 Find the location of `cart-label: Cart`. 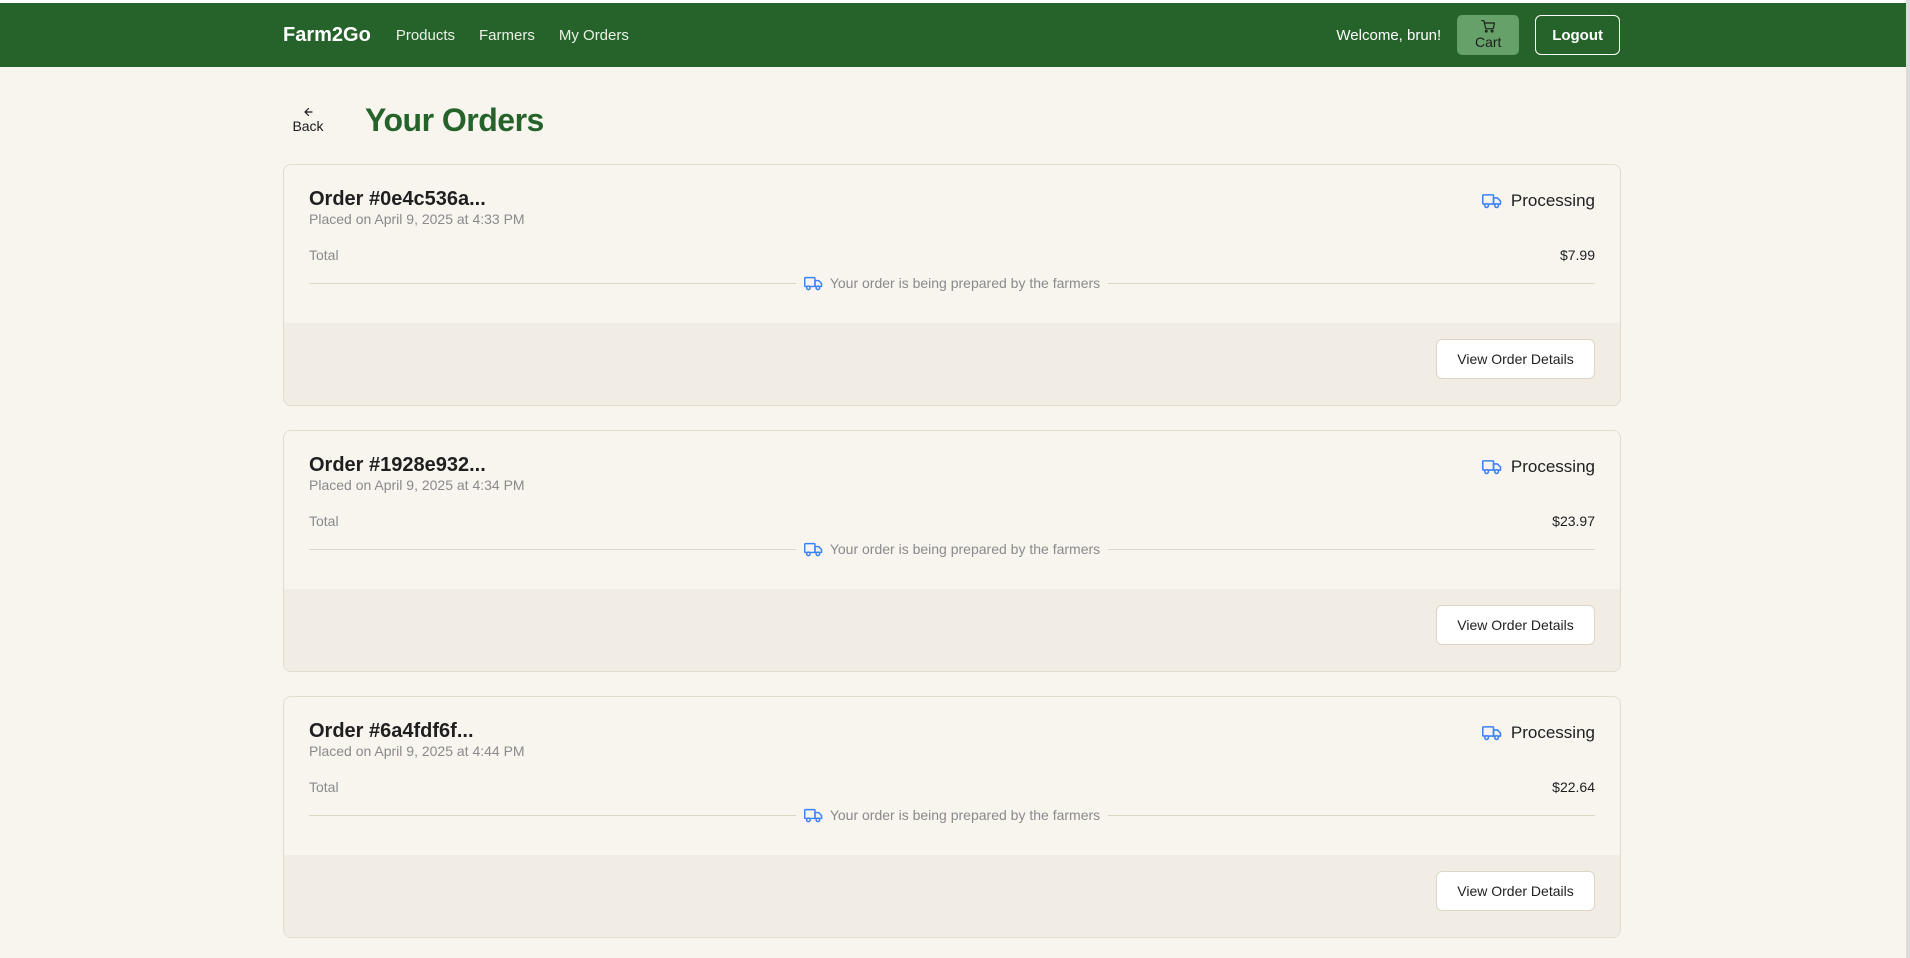

cart-label: Cart is located at coordinates (1488, 42).